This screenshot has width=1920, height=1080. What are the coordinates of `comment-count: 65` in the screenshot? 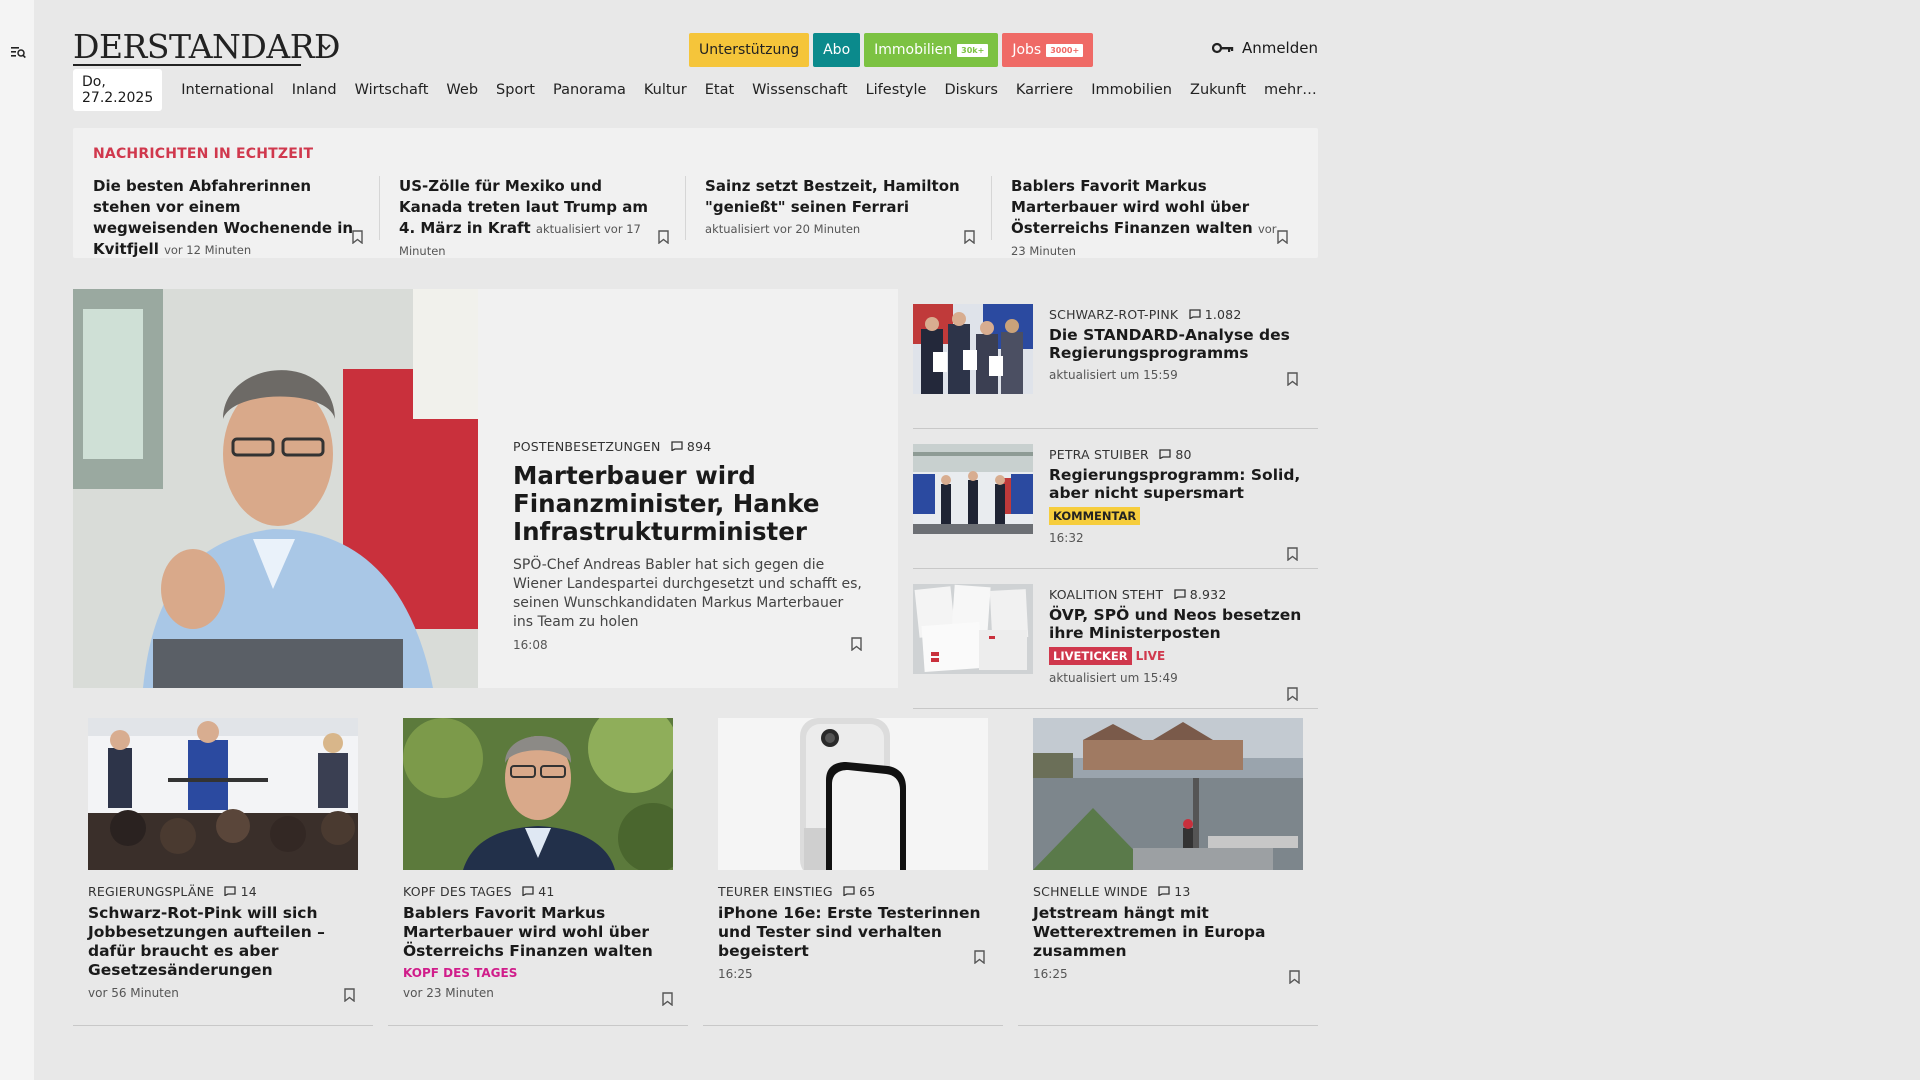 It's located at (859, 891).